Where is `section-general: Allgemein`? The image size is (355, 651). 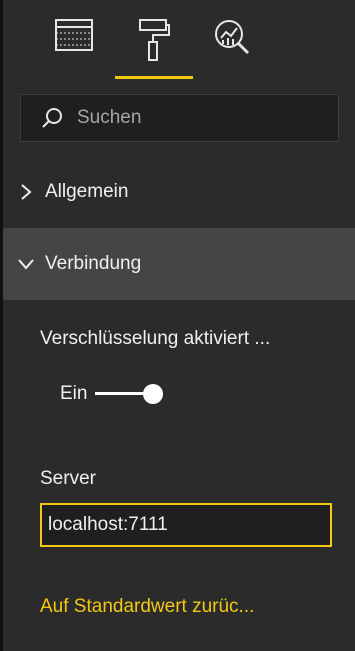 section-general: Allgemein is located at coordinates (179, 192).